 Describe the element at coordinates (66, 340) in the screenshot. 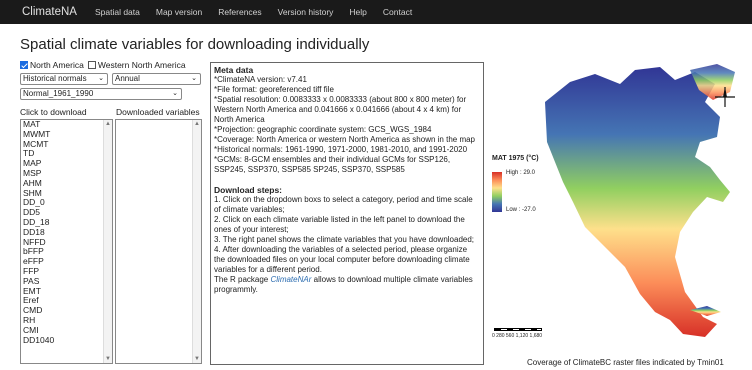

I see `list-item: DD1040` at that location.